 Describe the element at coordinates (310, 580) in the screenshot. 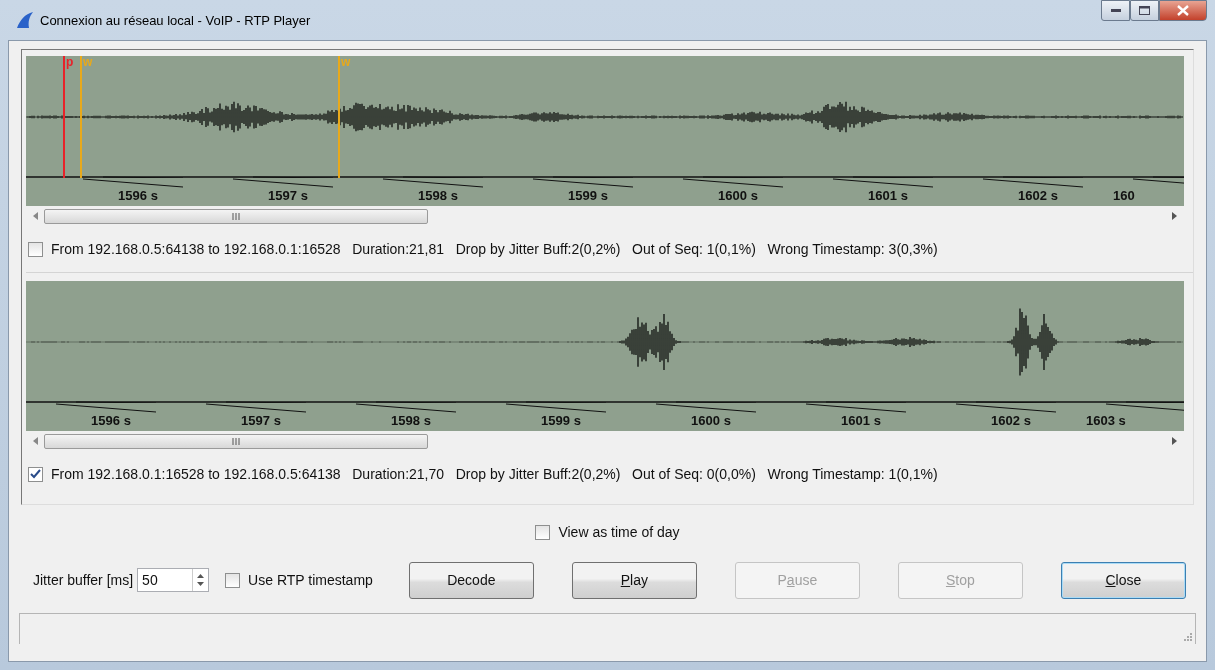

I see `checkbox-label: Use RTP timestamp` at that location.